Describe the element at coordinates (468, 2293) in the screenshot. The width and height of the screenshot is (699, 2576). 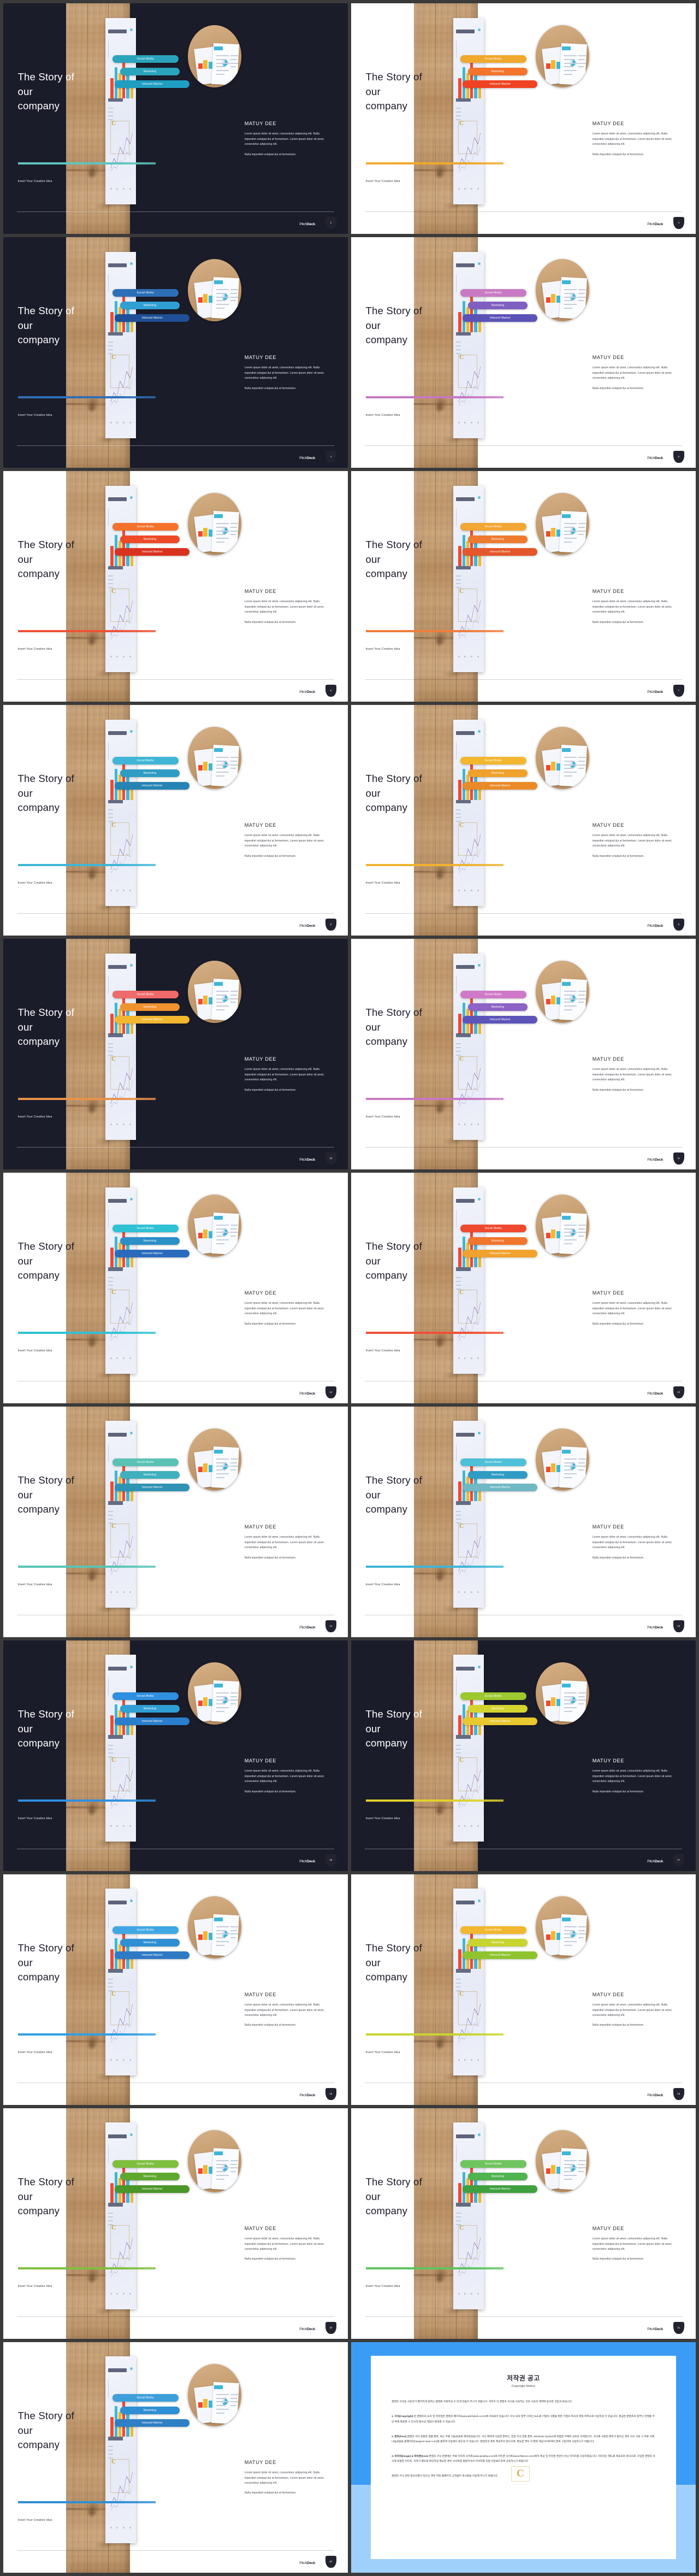
I see `paper-dot-row` at that location.